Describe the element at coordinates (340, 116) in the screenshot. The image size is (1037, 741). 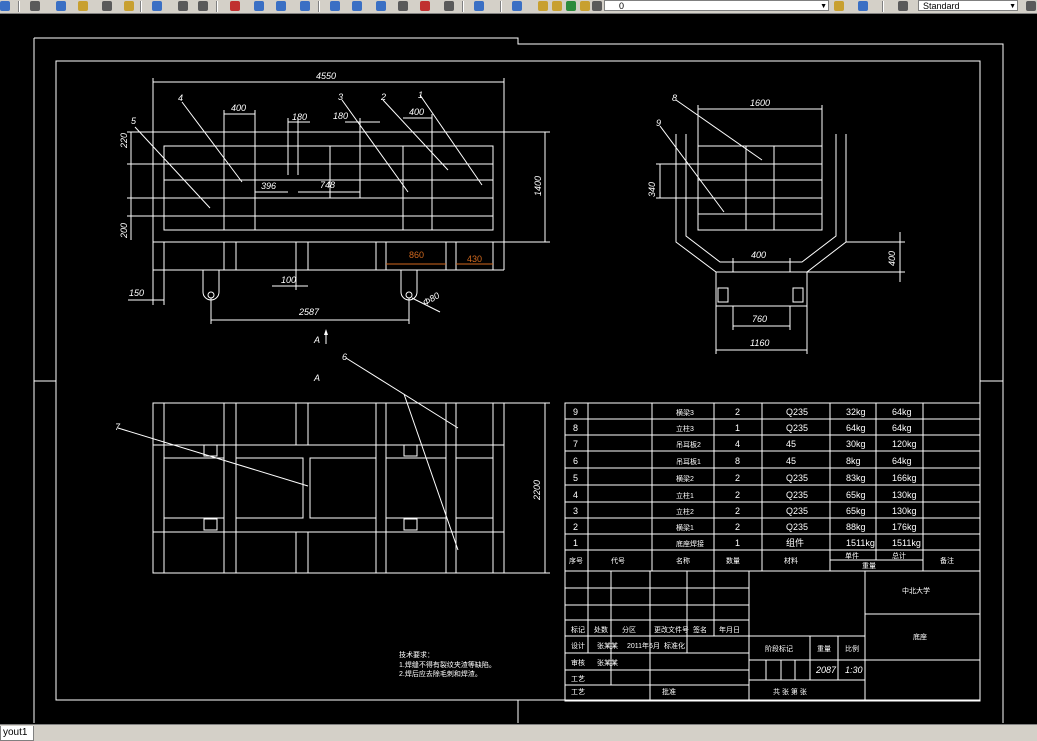
I see `dim-180b: 180` at that location.